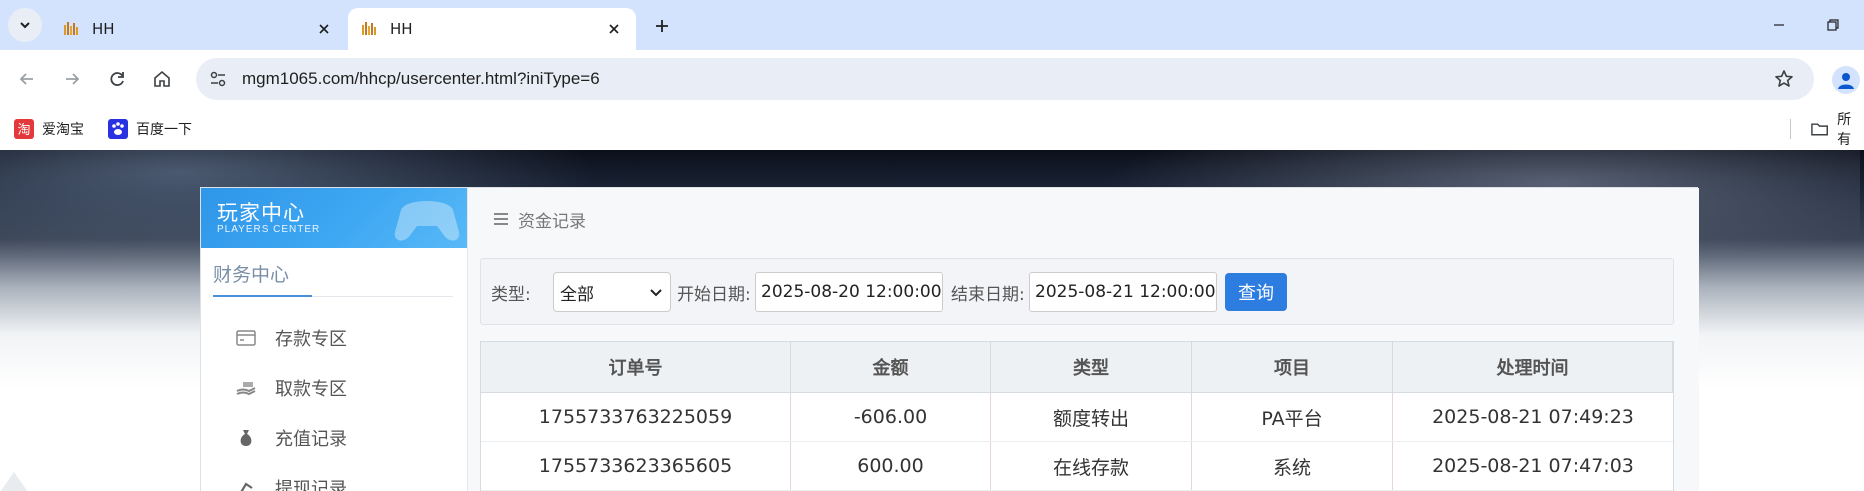 The height and width of the screenshot is (491, 1864). I want to click on arrow-left-icon, so click(26, 79).